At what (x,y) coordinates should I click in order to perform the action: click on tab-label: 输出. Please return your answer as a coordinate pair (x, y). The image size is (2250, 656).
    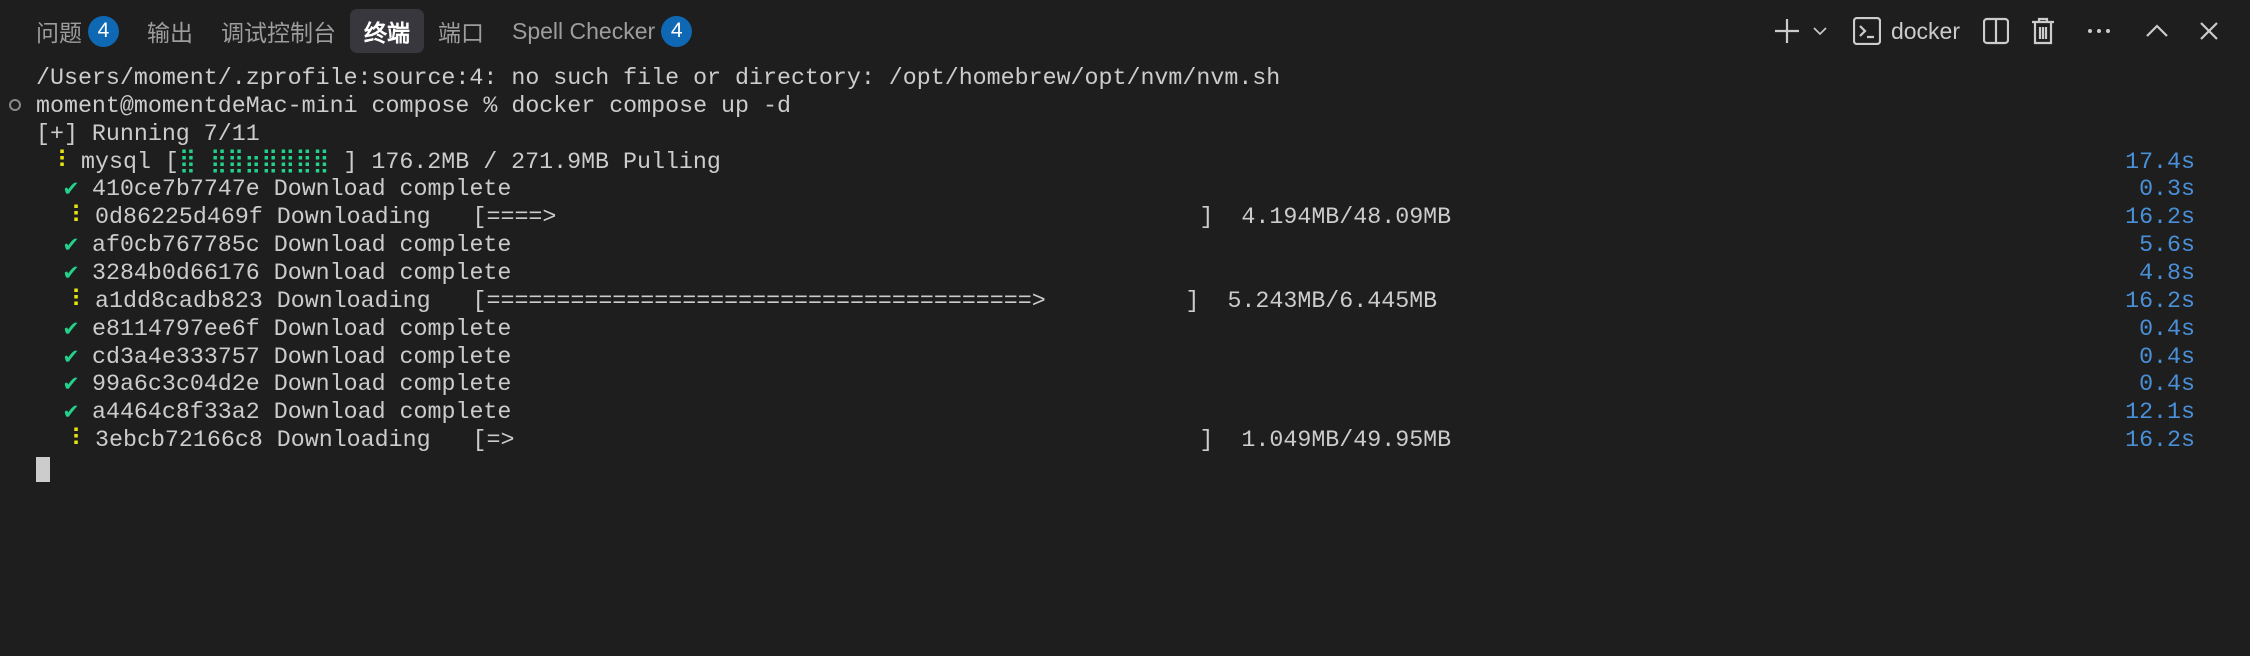
    Looking at the image, I should click on (170, 33).